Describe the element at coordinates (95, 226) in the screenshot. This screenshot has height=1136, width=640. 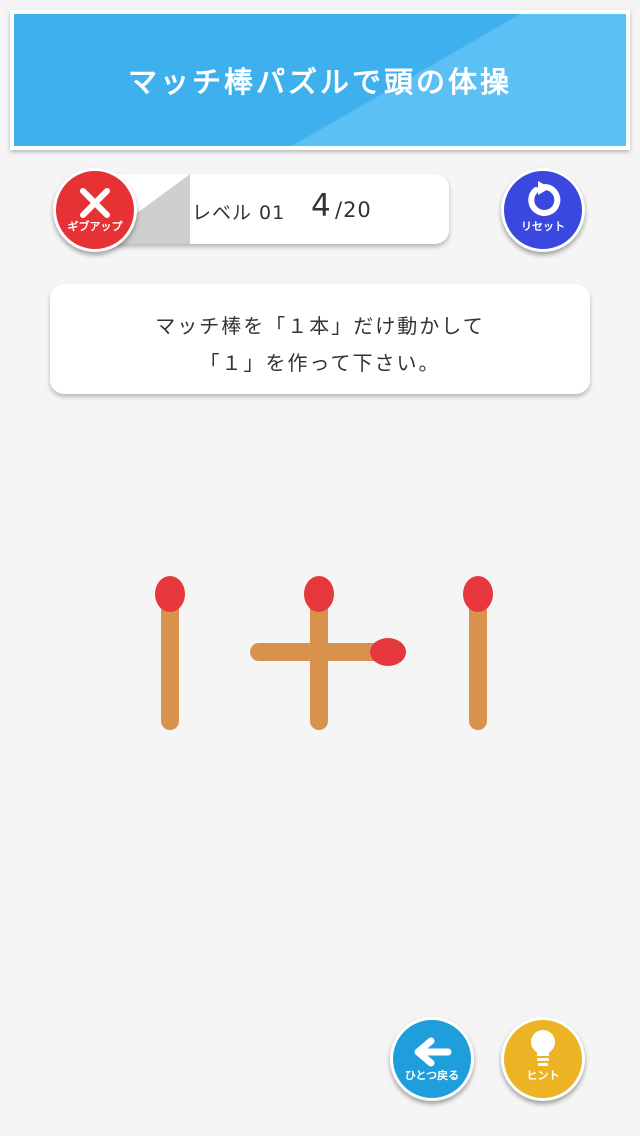
I see `giveup-button-label: ギブアップ` at that location.